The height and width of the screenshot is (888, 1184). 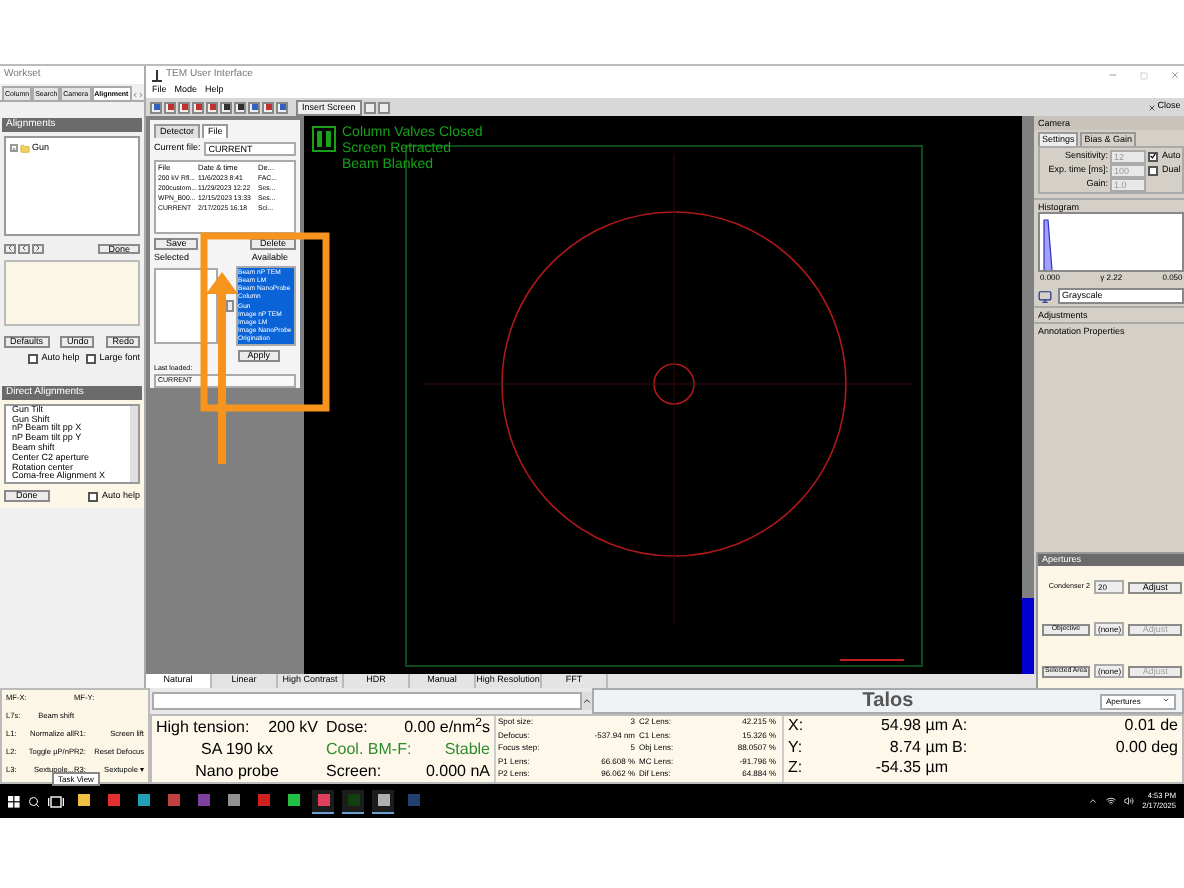 I want to click on start-icon, so click(x=14, y=801).